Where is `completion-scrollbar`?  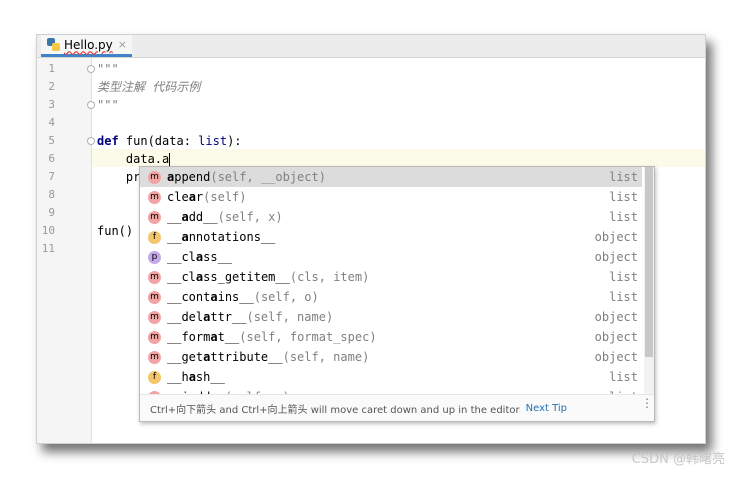
completion-scrollbar is located at coordinates (649, 281).